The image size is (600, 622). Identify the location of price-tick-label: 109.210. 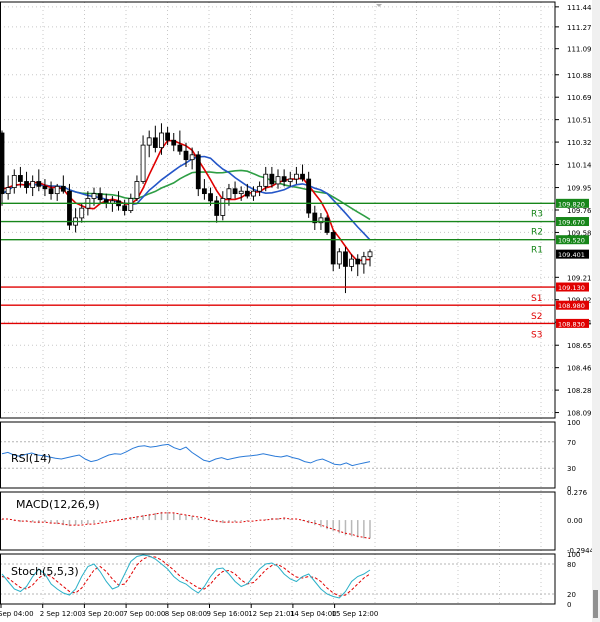
(581, 278).